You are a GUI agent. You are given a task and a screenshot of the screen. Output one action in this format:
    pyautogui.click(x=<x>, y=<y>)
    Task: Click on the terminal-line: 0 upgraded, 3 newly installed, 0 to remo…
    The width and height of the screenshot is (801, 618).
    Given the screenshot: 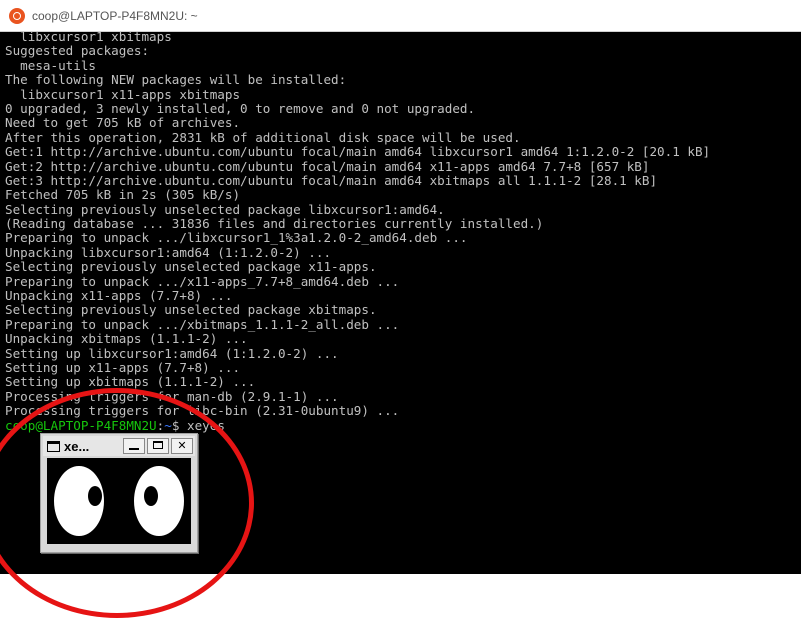 What is the action you would take?
    pyautogui.click(x=240, y=108)
    